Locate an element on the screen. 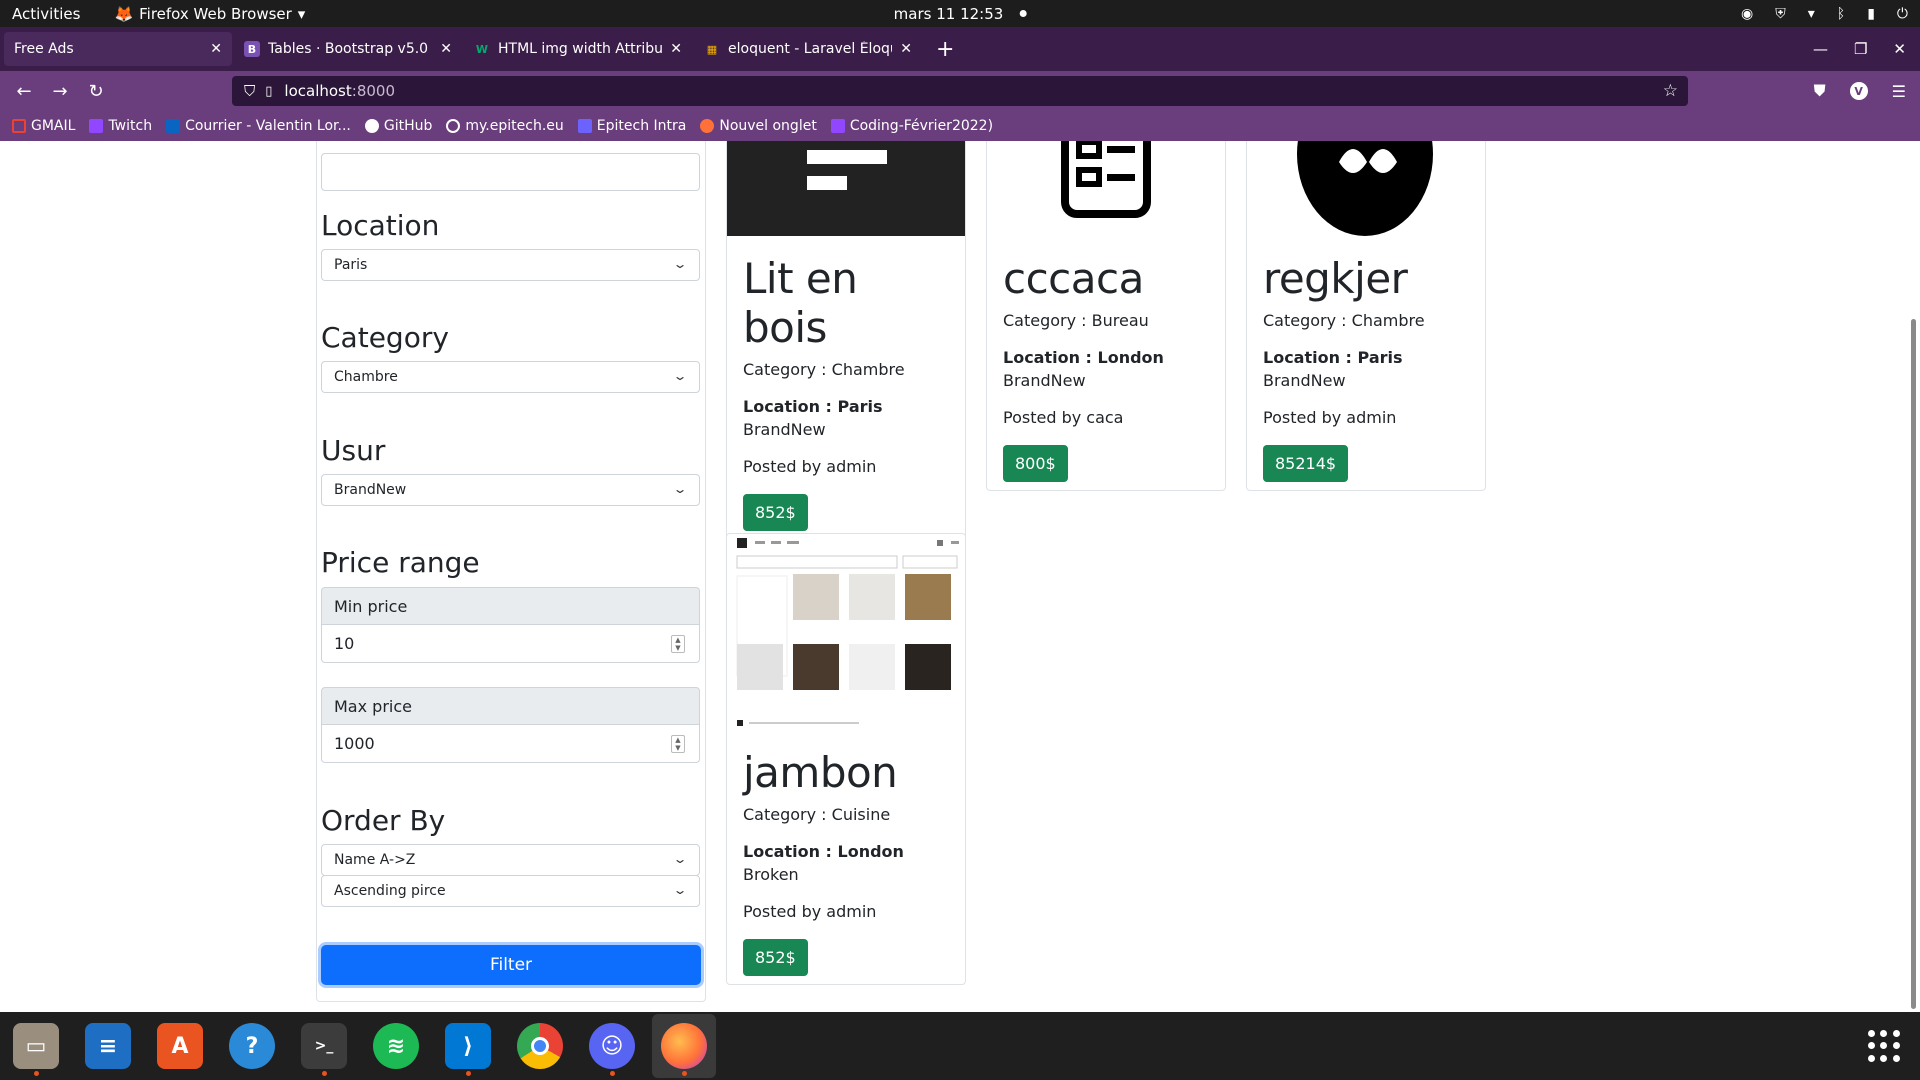 Image resolution: width=1920 pixels, height=1080 pixels. files-icon: ▭ is located at coordinates (36, 1046).